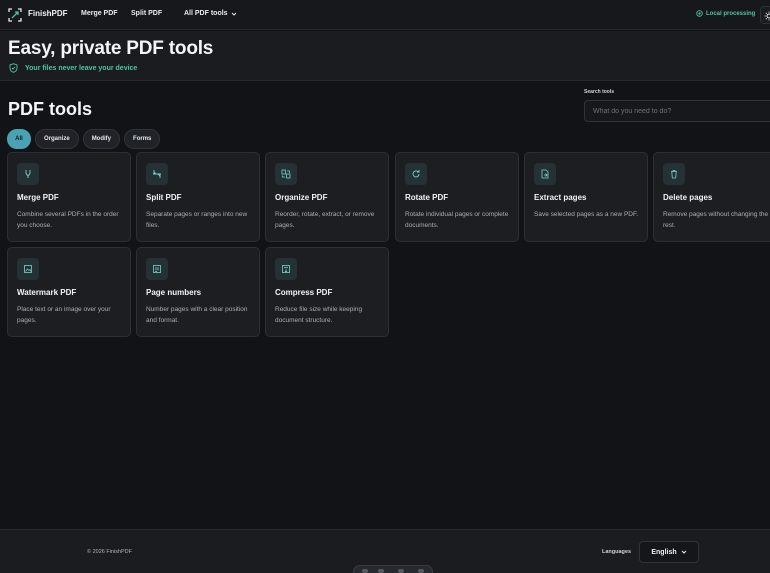  I want to click on tool-title: Compress PDF, so click(304, 292).